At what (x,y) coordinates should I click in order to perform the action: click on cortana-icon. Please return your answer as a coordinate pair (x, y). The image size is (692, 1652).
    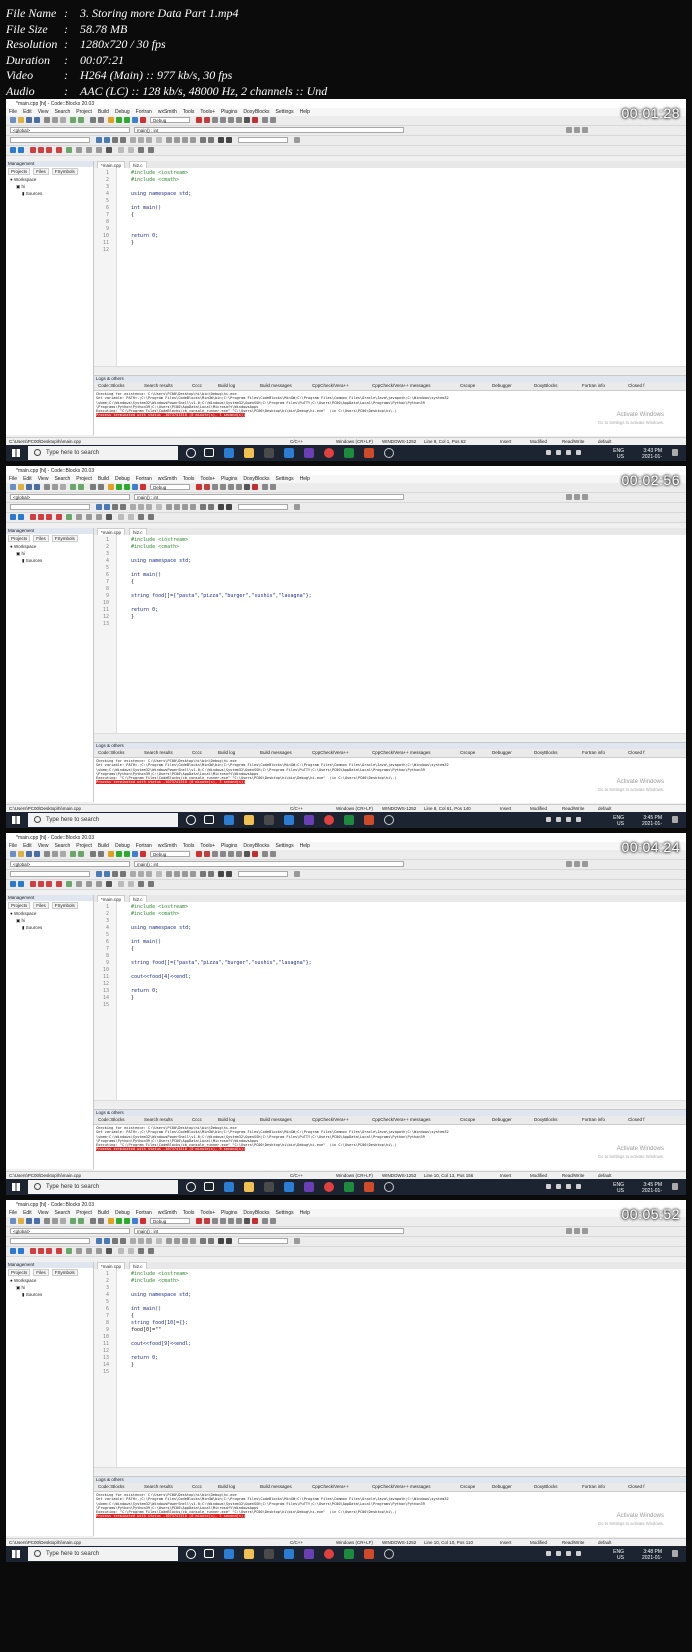
    Looking at the image, I should click on (191, 453).